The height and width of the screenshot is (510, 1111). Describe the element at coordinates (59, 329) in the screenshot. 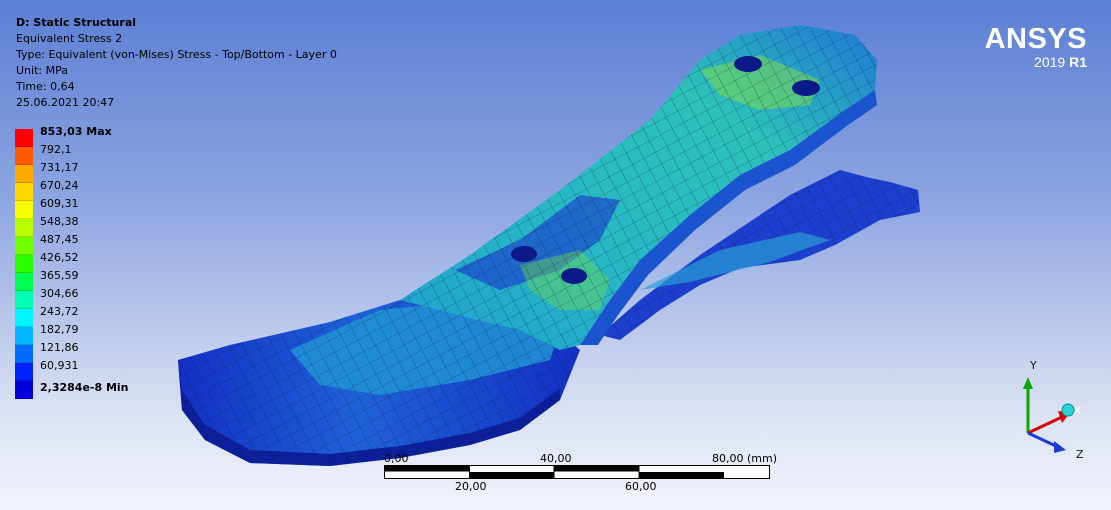

I see `legend-label: 182,79` at that location.